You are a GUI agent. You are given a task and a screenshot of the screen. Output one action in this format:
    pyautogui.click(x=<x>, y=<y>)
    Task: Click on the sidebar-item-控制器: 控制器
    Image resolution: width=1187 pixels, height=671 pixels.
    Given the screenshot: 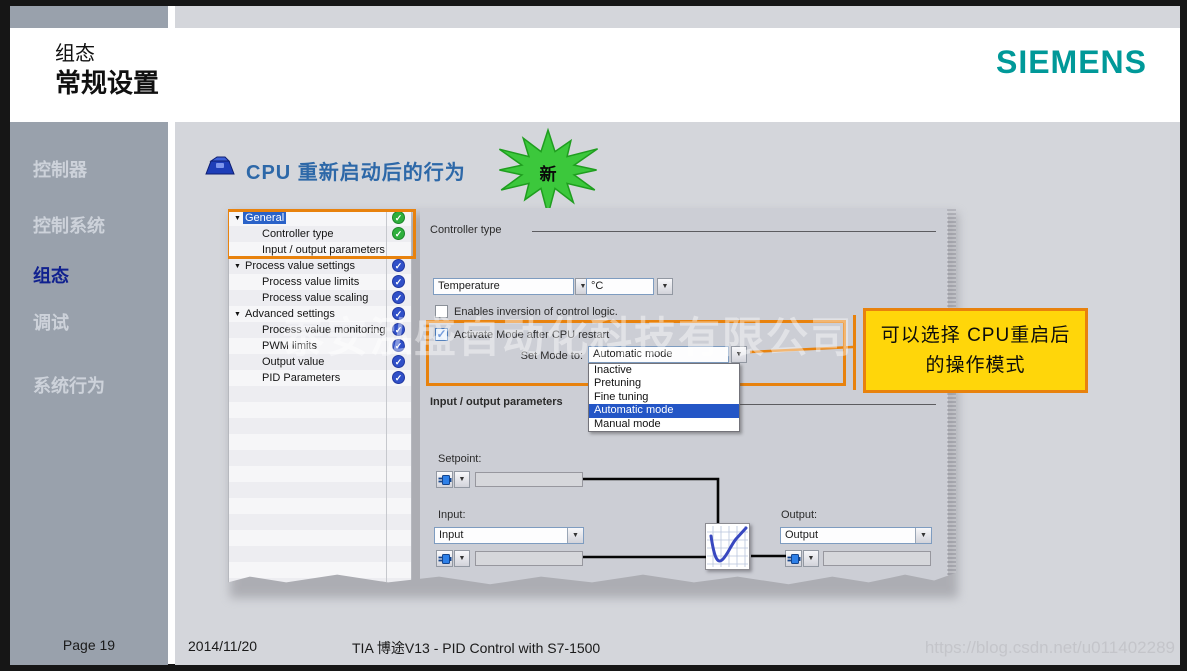 What is the action you would take?
    pyautogui.click(x=60, y=169)
    